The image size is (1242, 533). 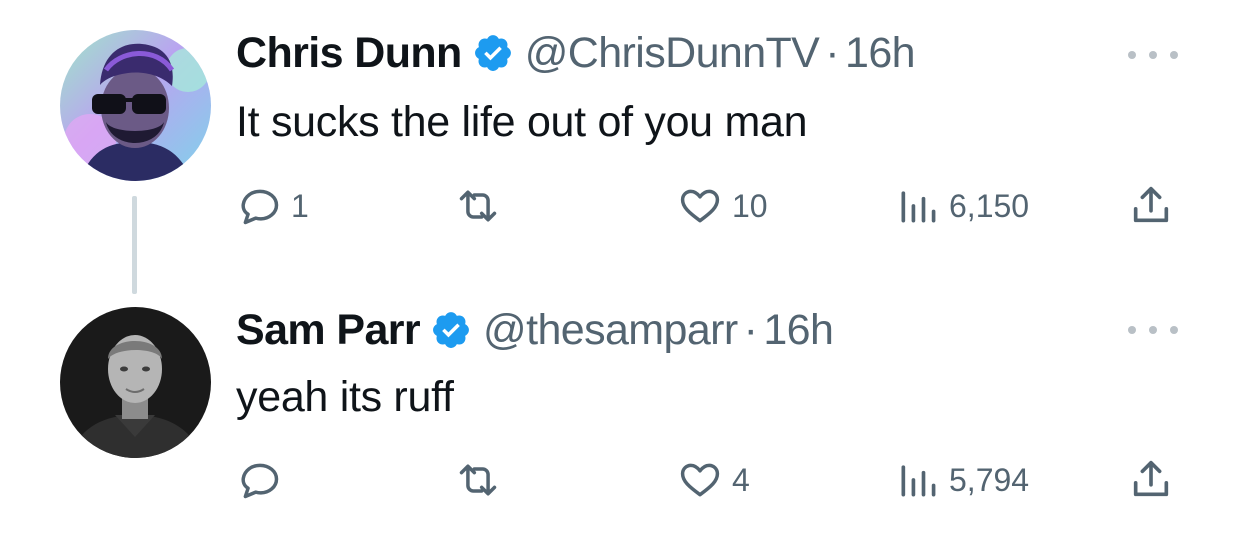 I want to click on handle: @thesamparr, so click(x=610, y=330).